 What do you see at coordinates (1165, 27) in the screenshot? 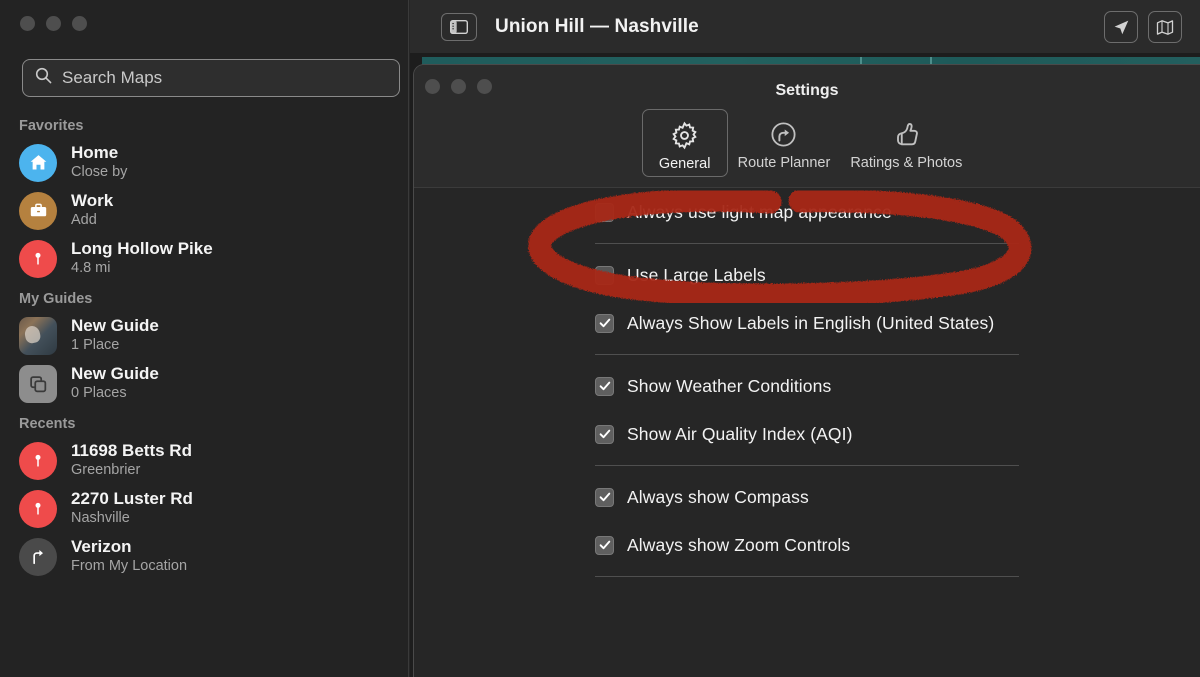
I see `map-icon` at bounding box center [1165, 27].